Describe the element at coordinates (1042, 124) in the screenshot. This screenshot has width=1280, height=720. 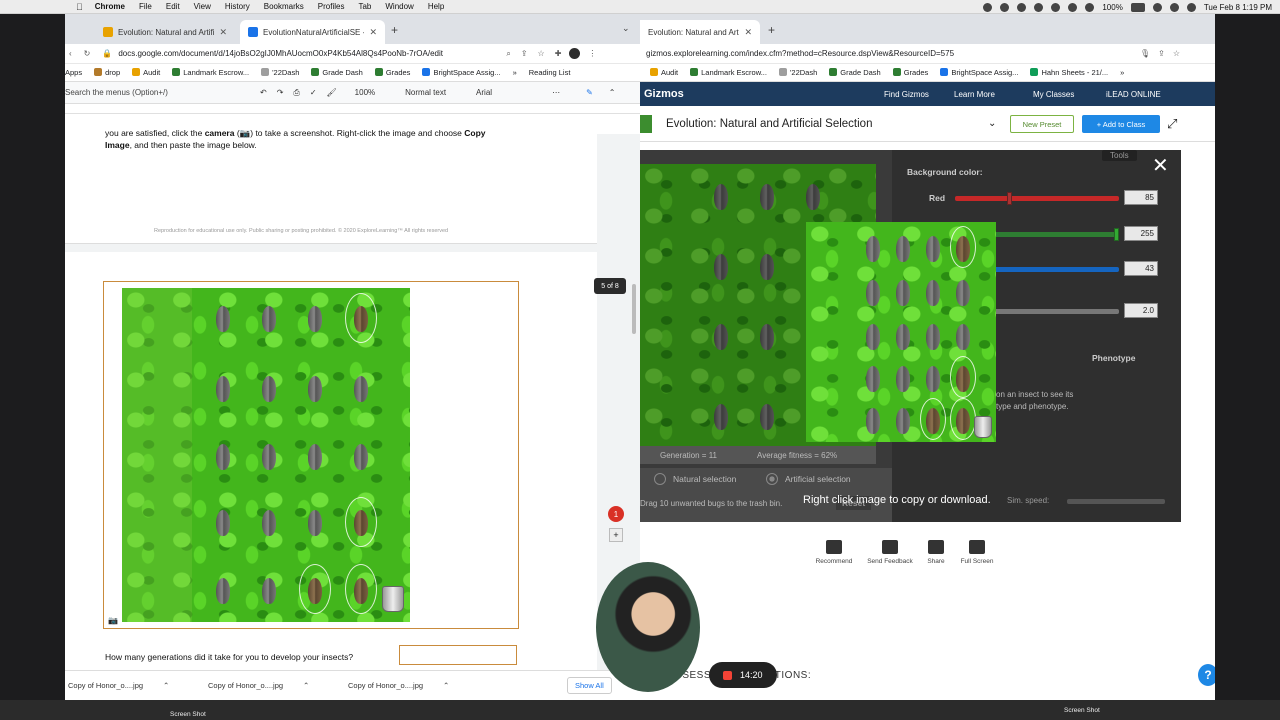
I see `new-preset-button: New Preset` at that location.